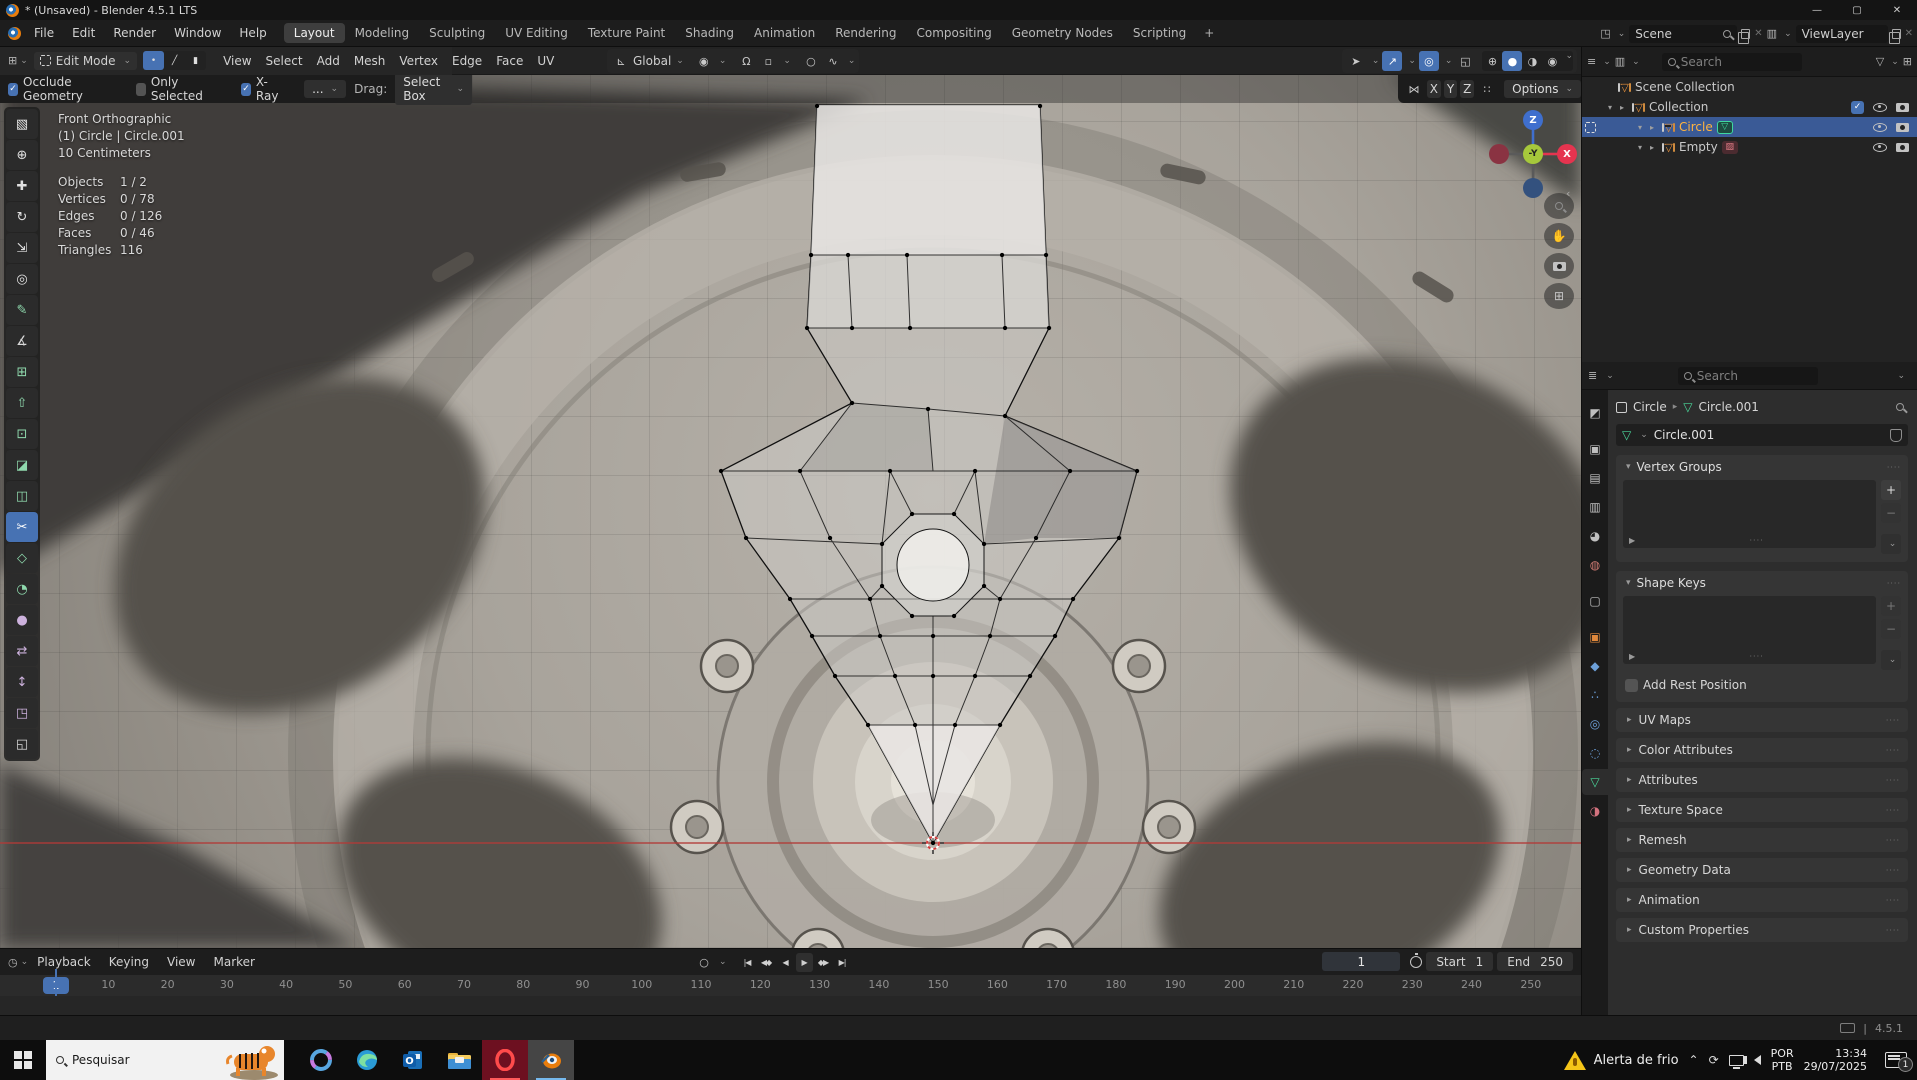  Describe the element at coordinates (457, 33) in the screenshot. I see `workspace-tab: Sculpting` at that location.